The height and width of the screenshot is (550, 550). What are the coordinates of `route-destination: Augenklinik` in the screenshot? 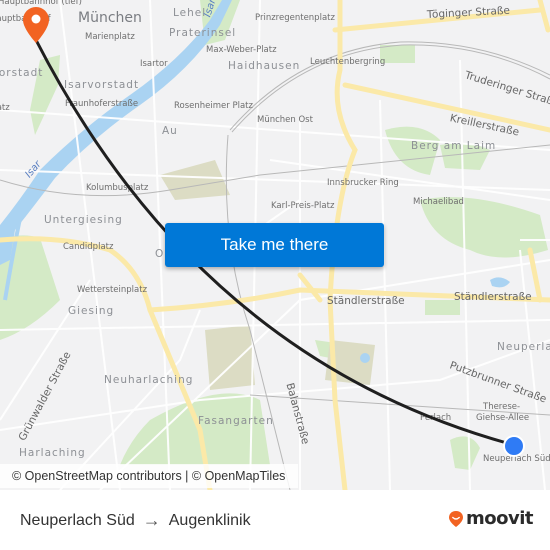 It's located at (209, 520).